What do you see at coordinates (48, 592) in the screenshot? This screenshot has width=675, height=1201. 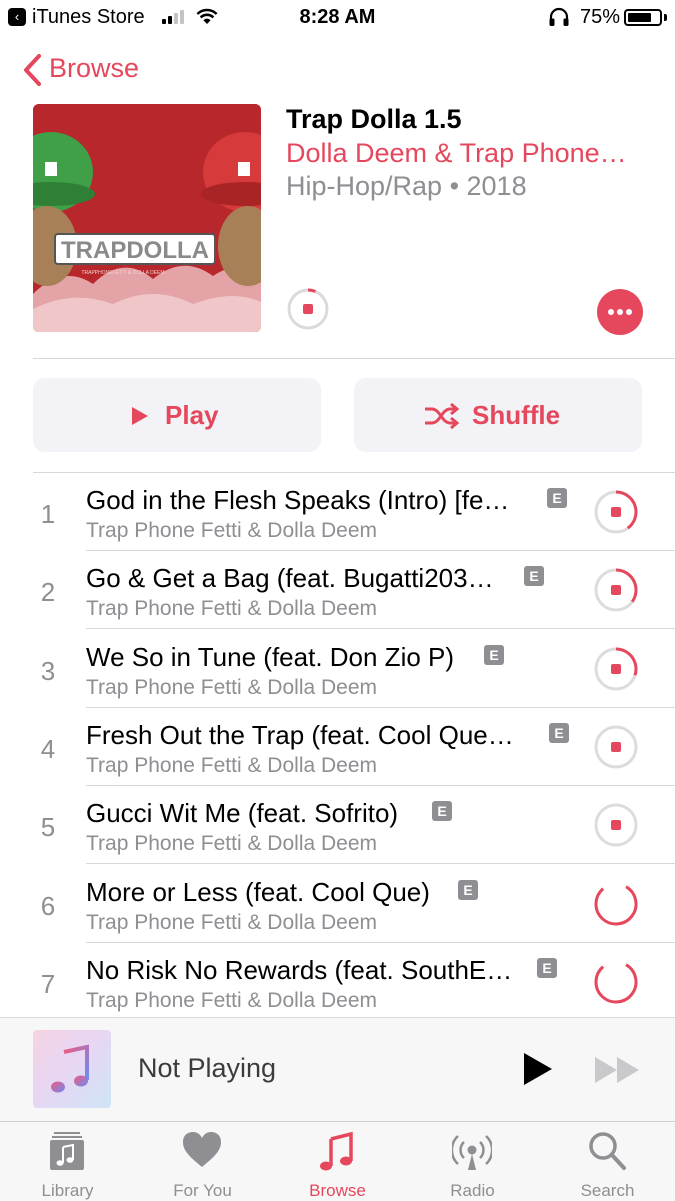 I see `track-number: 2` at bounding box center [48, 592].